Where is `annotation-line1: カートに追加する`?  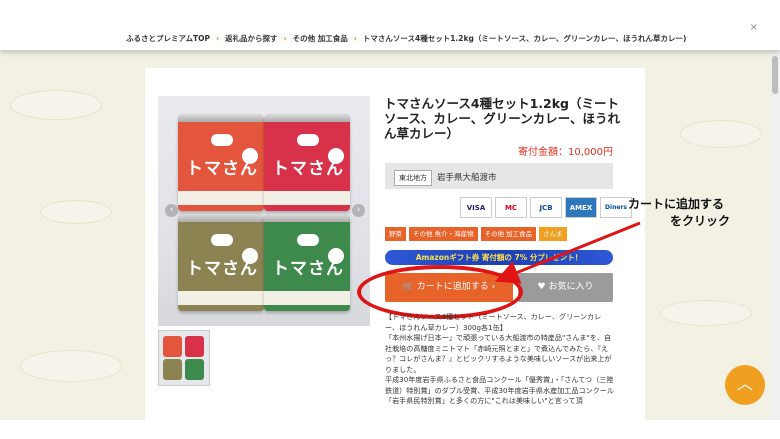
annotation-line1: カートに追加する is located at coordinates (676, 204).